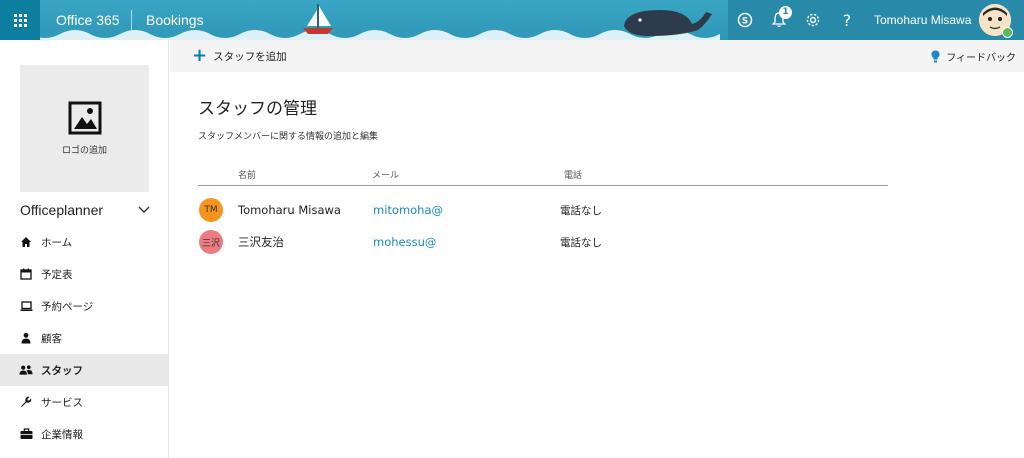  I want to click on sidebar-item-customers: 顧客, so click(84, 338).